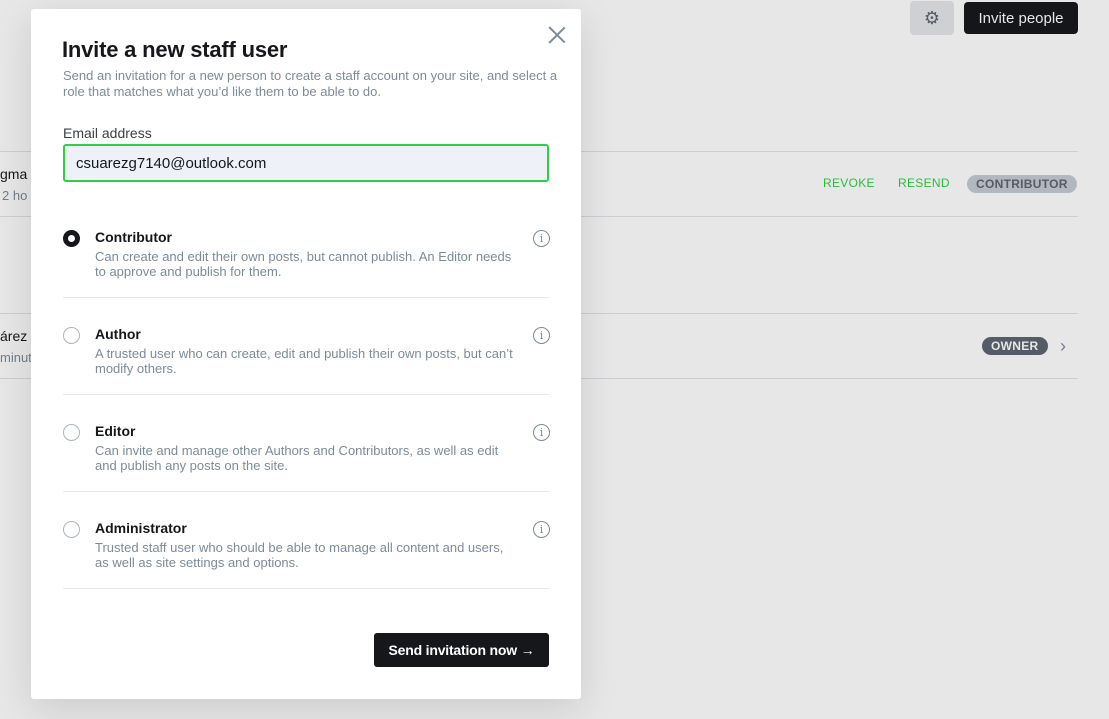 This screenshot has width=1109, height=719. What do you see at coordinates (175, 49) in the screenshot?
I see `modal-title: Invite a new staff user` at bounding box center [175, 49].